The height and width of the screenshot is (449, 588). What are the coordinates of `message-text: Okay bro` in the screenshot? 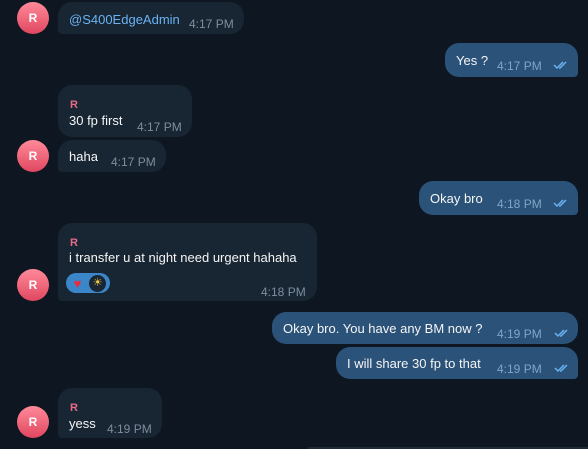 It's located at (456, 198).